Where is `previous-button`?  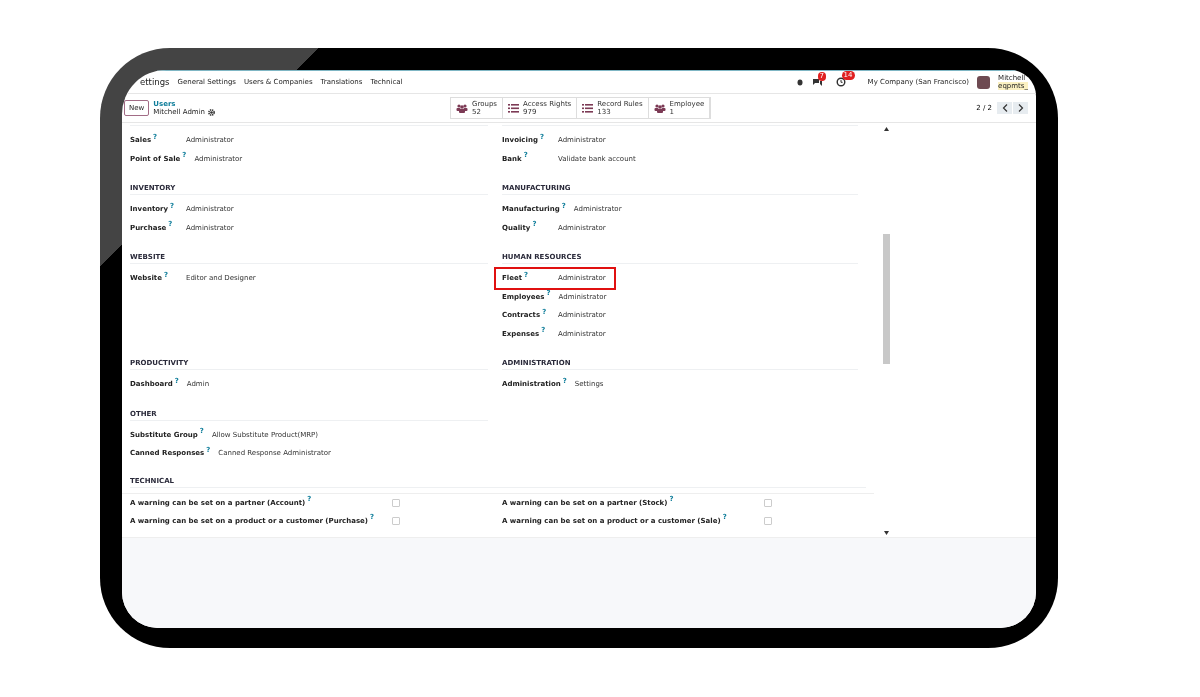 previous-button is located at coordinates (1004, 108).